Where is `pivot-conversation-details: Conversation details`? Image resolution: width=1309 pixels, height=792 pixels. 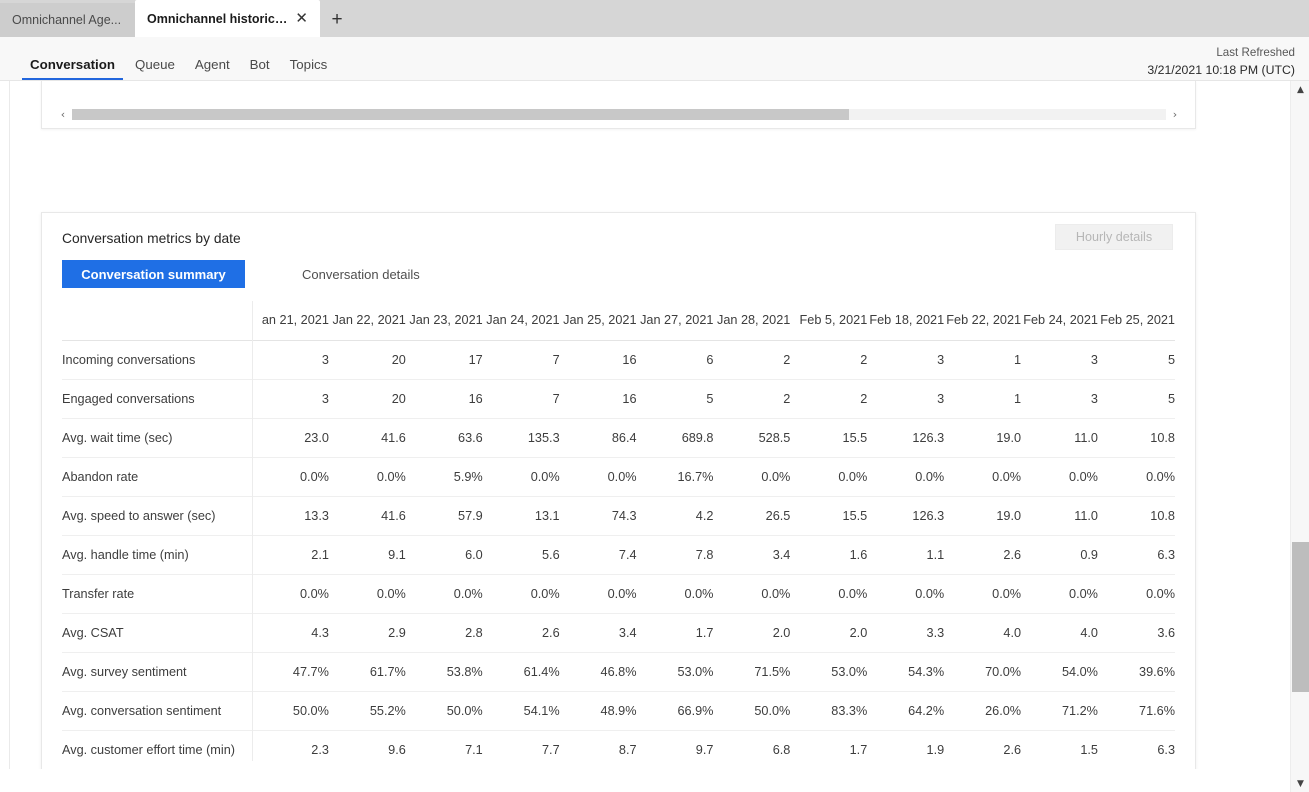
pivot-conversation-details: Conversation details is located at coordinates (361, 274).